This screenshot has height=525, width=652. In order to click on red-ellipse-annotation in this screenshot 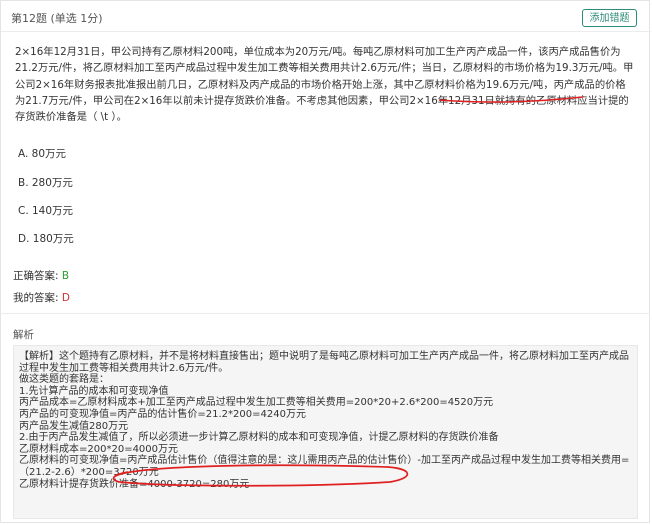, I will do `click(260, 475)`.